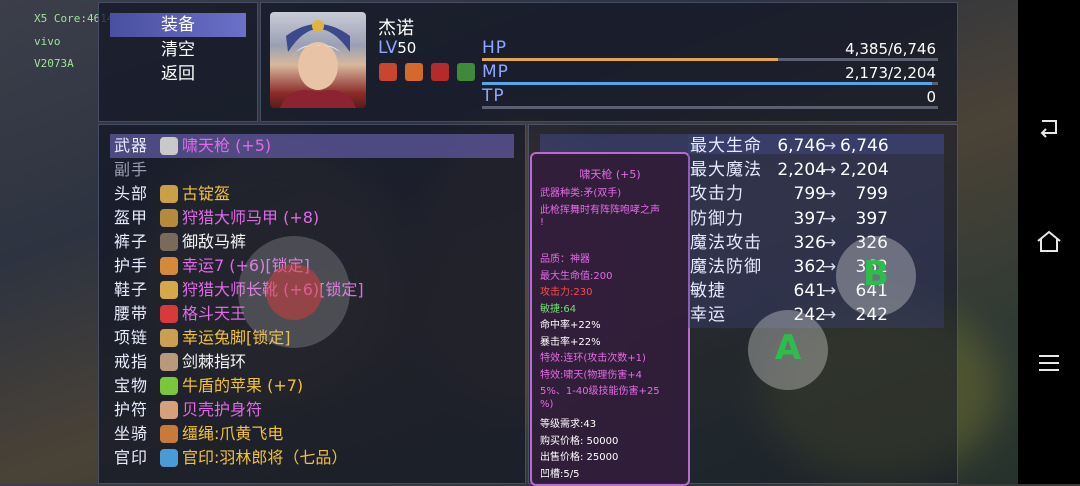 The height and width of the screenshot is (486, 1080). What do you see at coordinates (809, 291) in the screenshot?
I see `attribute-old-value: 641` at bounding box center [809, 291].